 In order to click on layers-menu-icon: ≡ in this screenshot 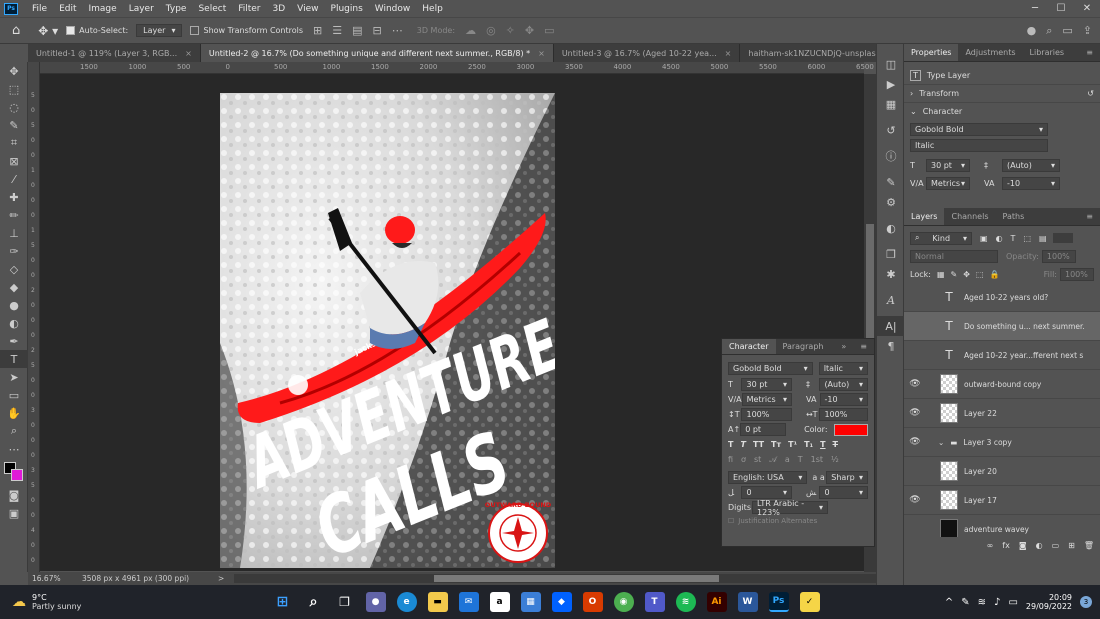, I will do `click(1089, 216)`.